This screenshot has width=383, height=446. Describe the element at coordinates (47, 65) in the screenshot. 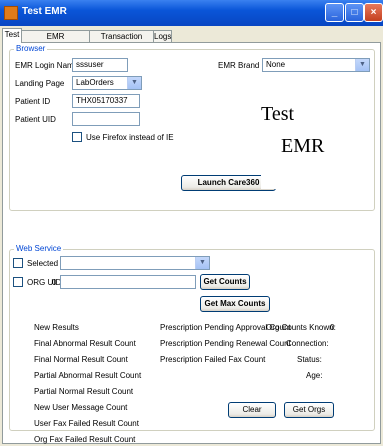

I see `login-name-label: EMR Login Name` at that location.